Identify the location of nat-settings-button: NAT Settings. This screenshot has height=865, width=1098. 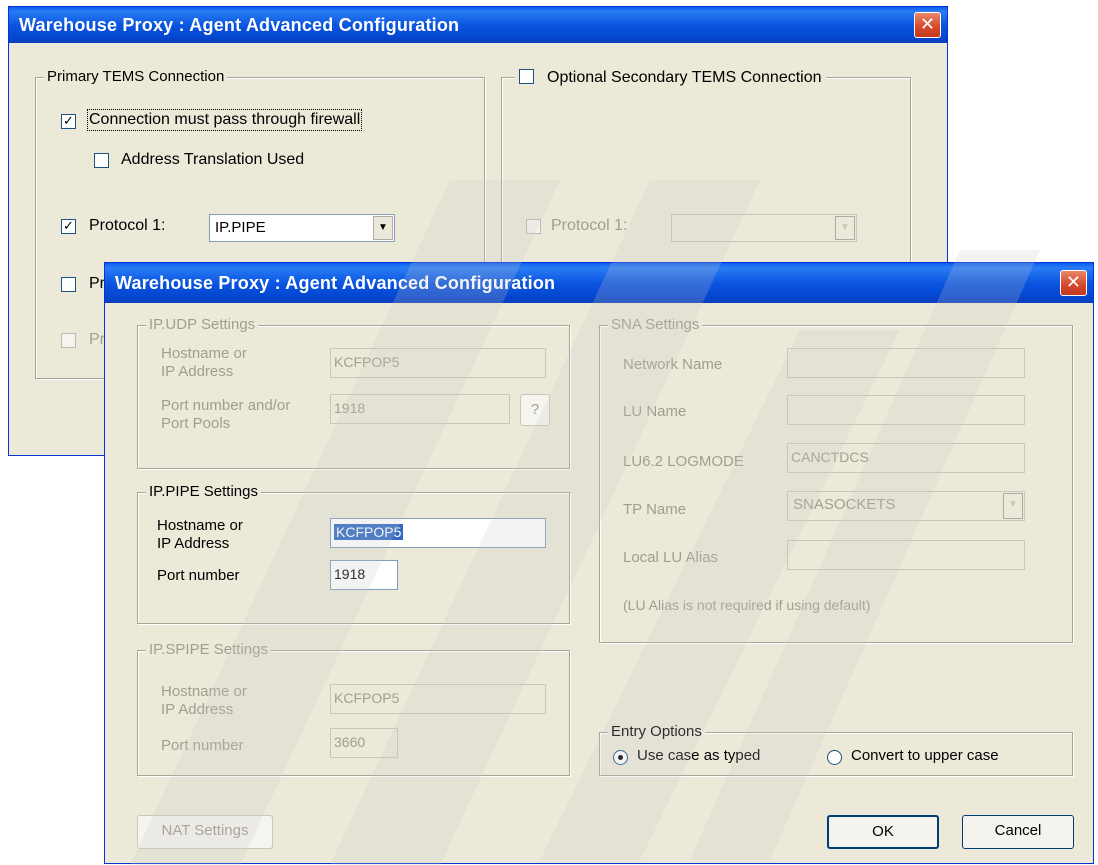
(205, 832).